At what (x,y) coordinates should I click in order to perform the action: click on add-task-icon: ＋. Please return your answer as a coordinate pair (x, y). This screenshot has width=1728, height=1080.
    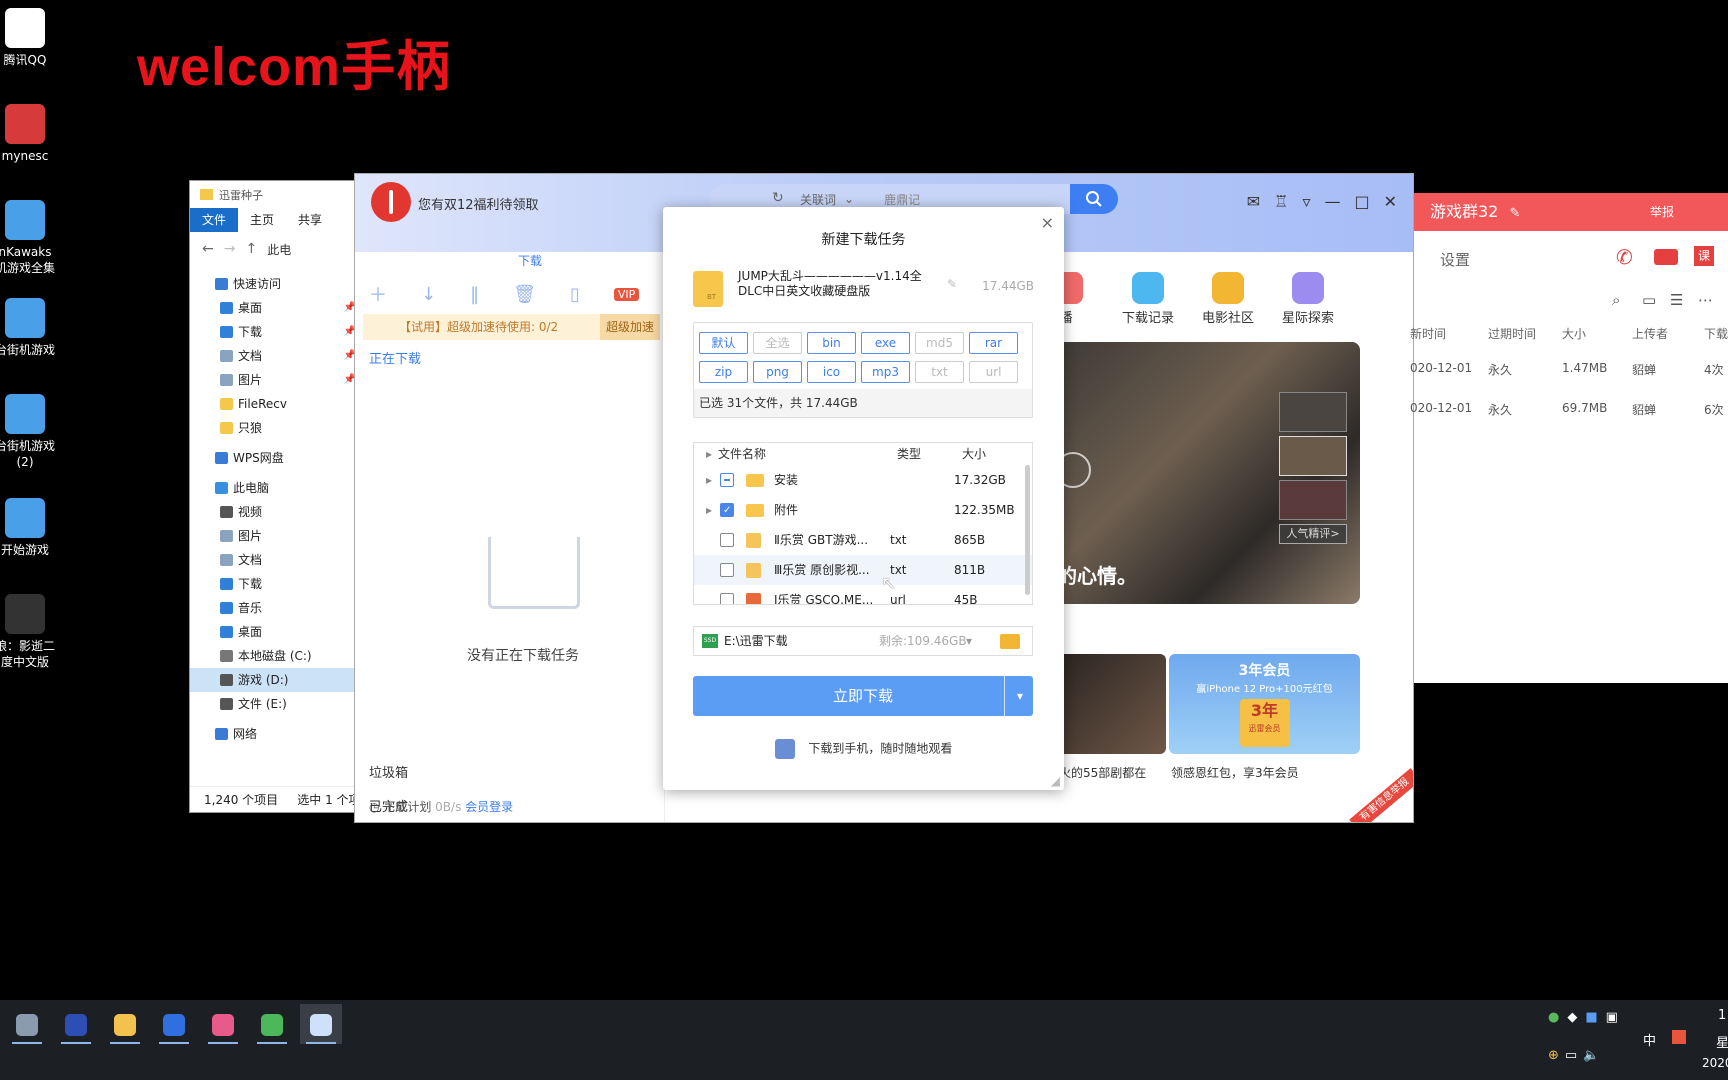
    Looking at the image, I should click on (378, 294).